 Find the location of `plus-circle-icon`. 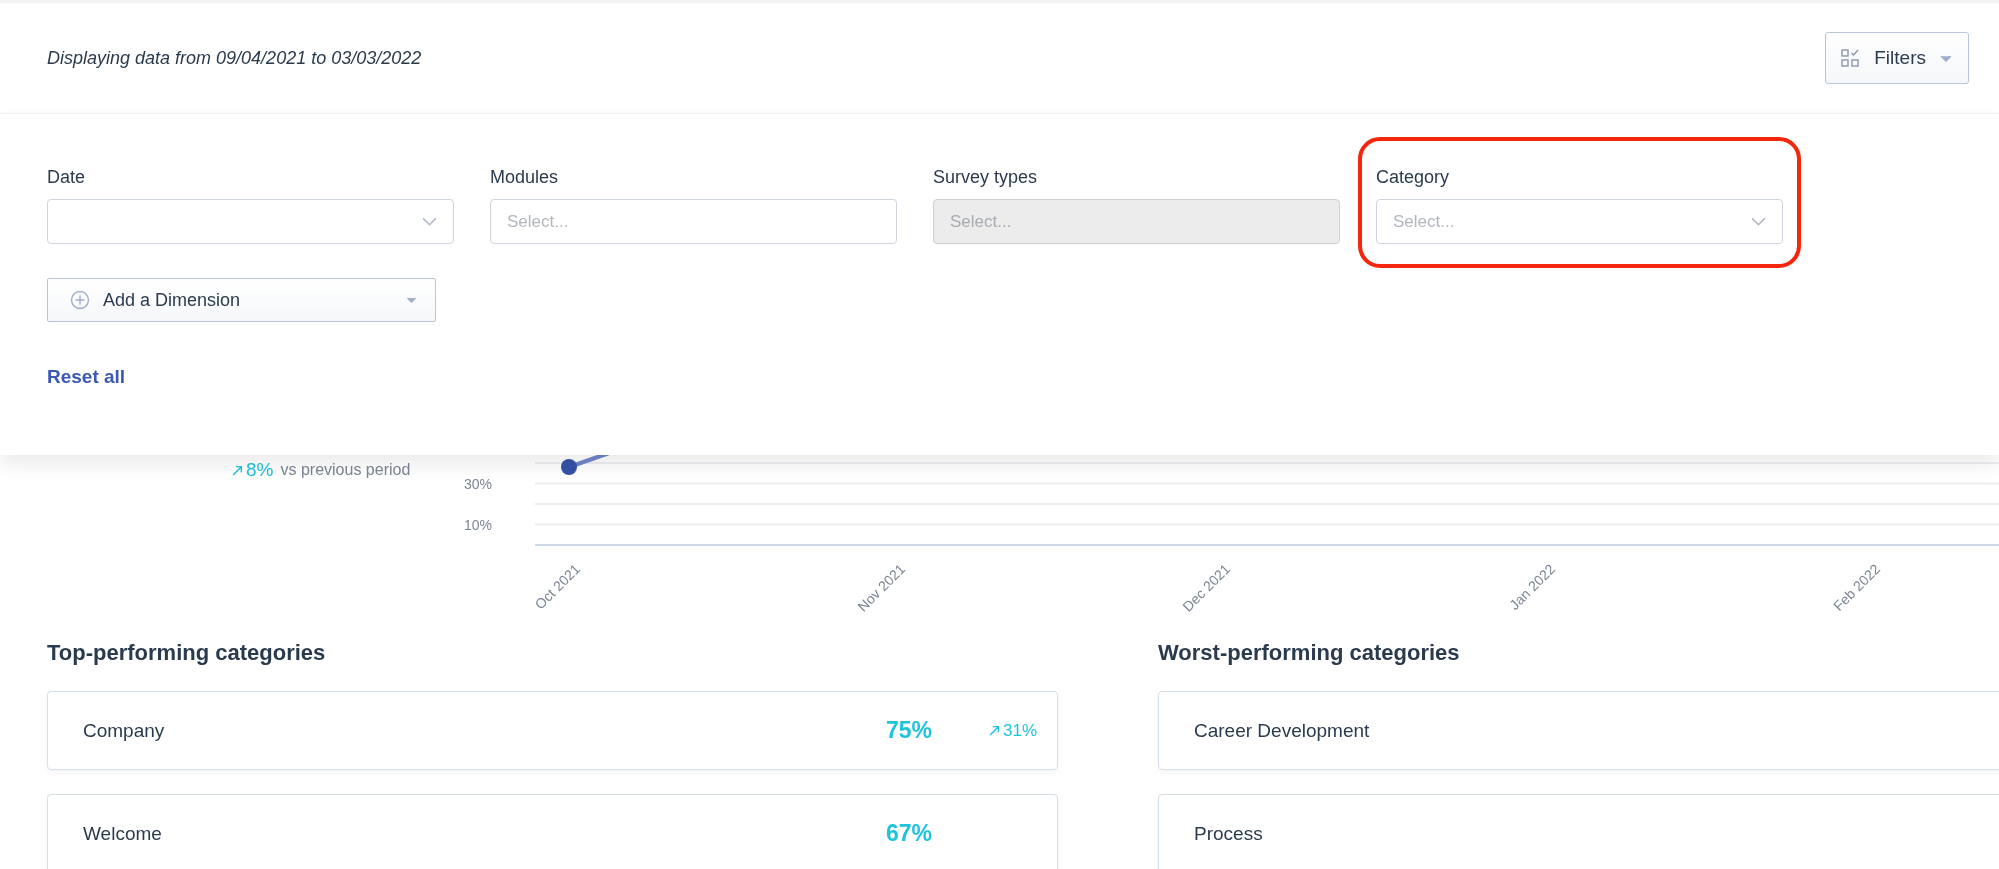

plus-circle-icon is located at coordinates (80, 300).